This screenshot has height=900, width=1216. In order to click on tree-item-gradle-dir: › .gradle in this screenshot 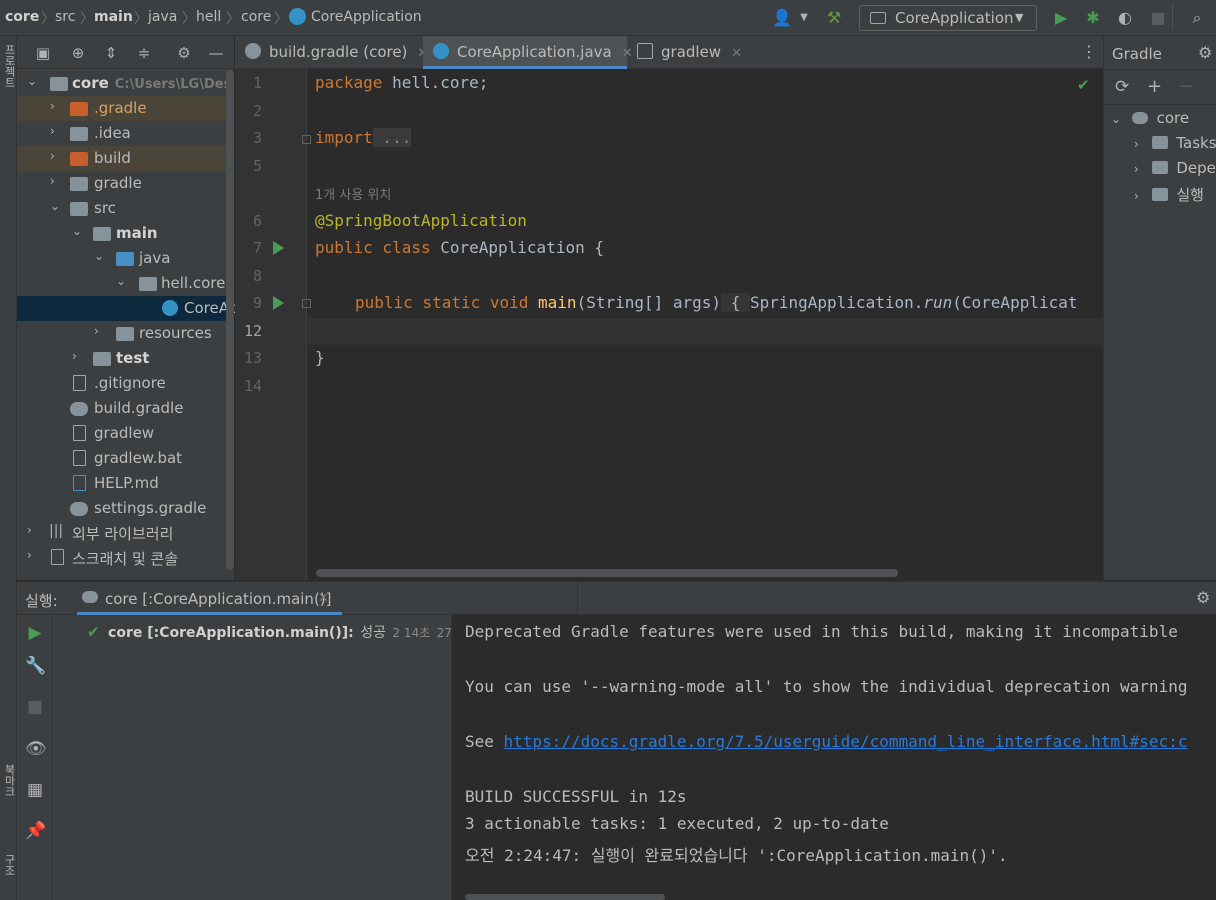, I will do `click(125, 108)`.